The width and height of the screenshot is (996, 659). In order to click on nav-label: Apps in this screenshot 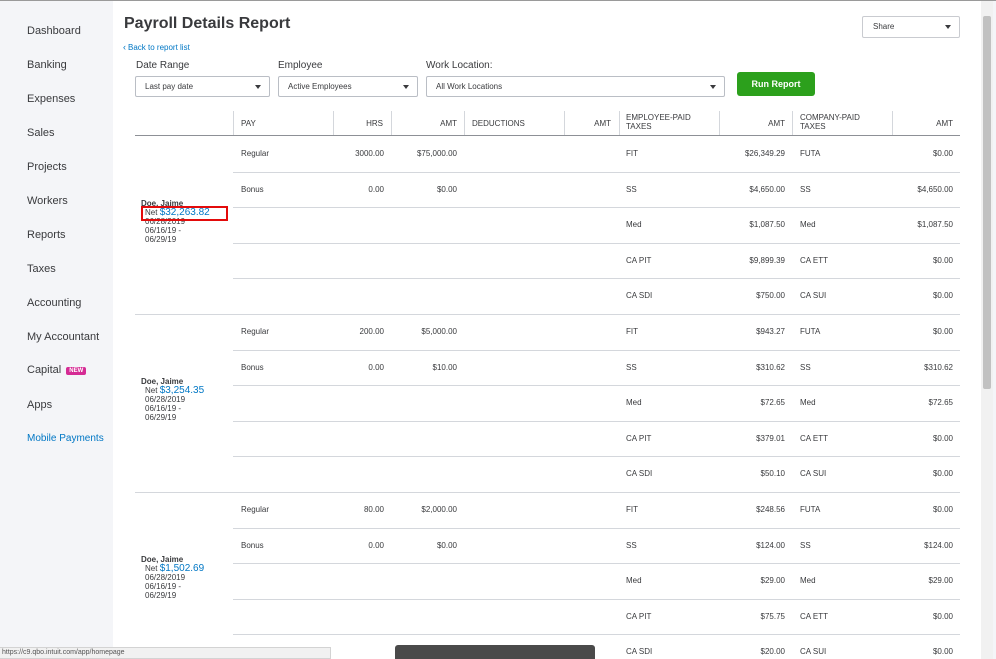, I will do `click(40, 405)`.